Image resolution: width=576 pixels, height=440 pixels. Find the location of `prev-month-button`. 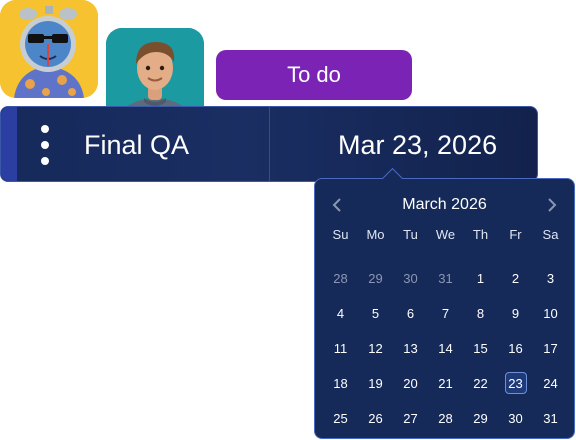

prev-month-button is located at coordinates (337, 205).